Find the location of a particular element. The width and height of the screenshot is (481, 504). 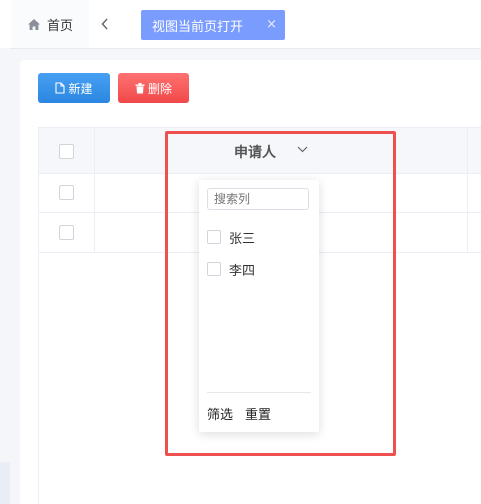

select-all-checkbox is located at coordinates (66, 151).